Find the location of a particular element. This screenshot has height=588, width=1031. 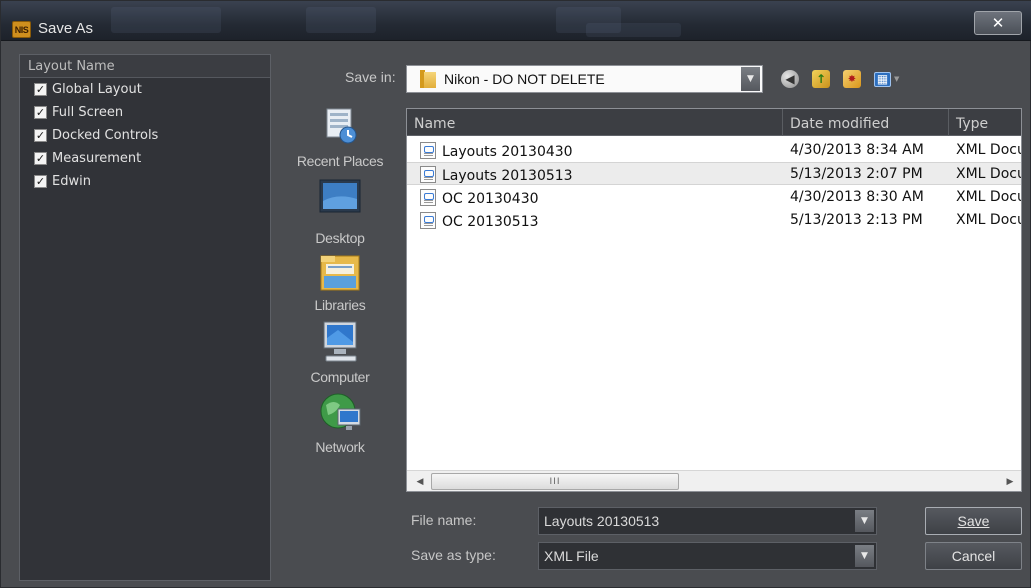

save-in-label: Save in: is located at coordinates (370, 77).